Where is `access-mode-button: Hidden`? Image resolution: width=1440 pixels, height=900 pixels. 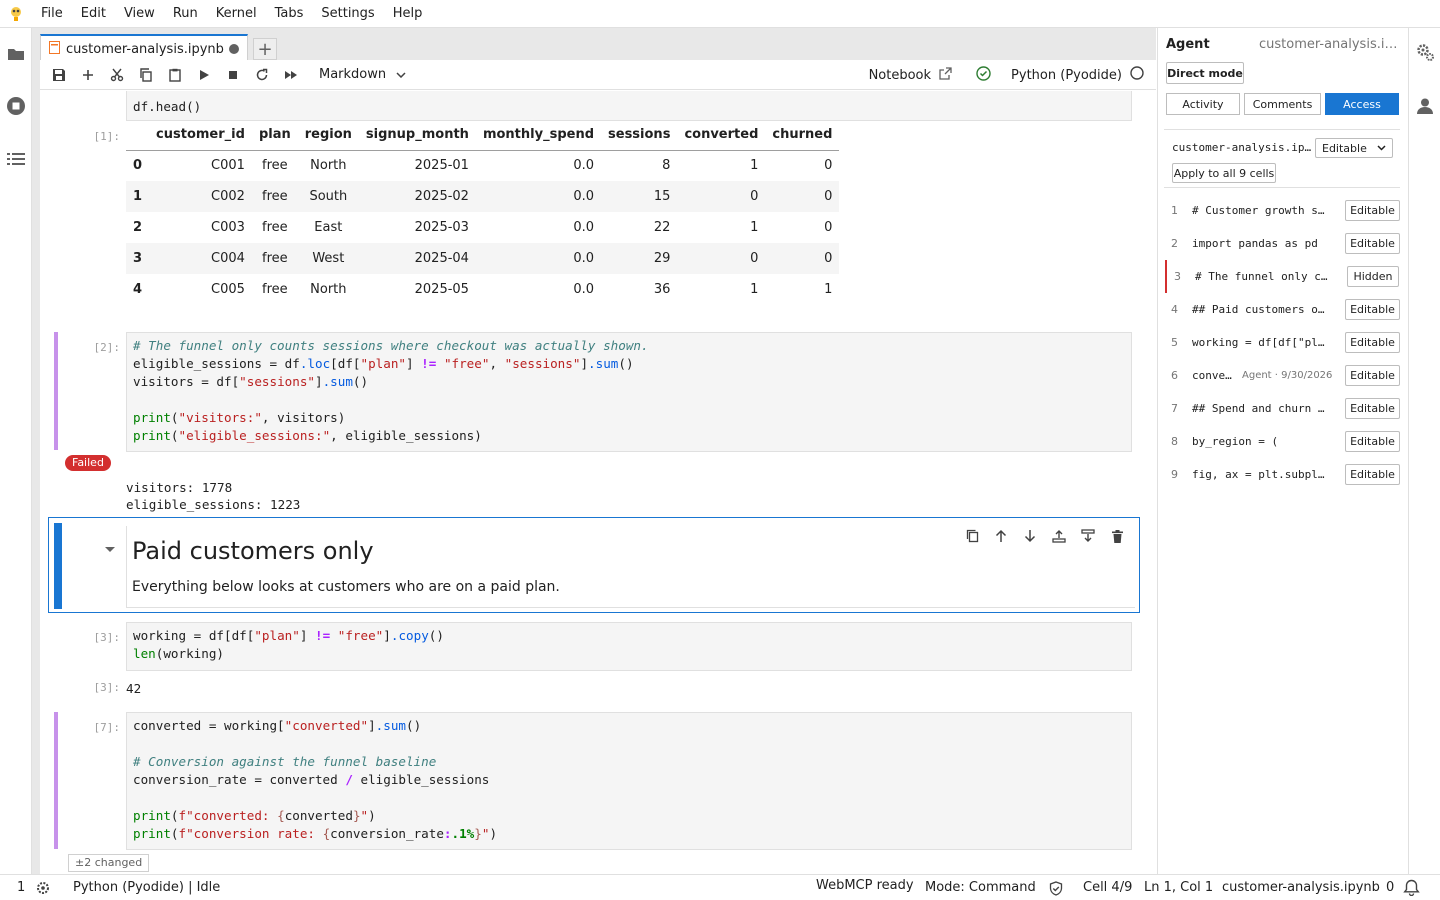
access-mode-button: Hidden is located at coordinates (1373, 276).